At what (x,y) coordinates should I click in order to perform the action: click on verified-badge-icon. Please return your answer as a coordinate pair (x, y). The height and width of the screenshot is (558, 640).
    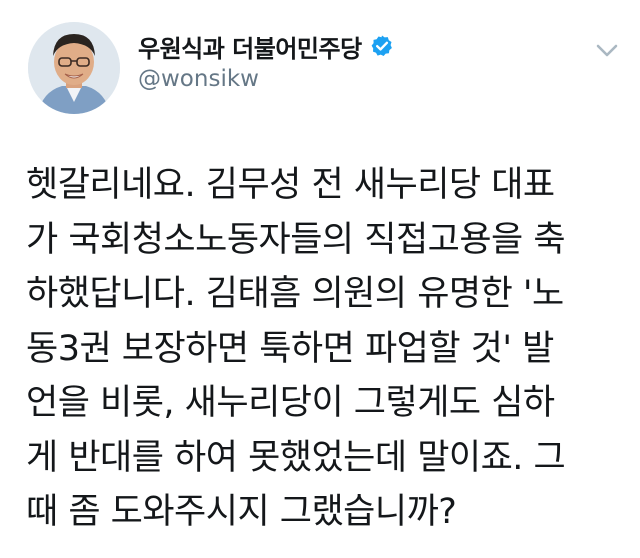
    Looking at the image, I should click on (382, 46).